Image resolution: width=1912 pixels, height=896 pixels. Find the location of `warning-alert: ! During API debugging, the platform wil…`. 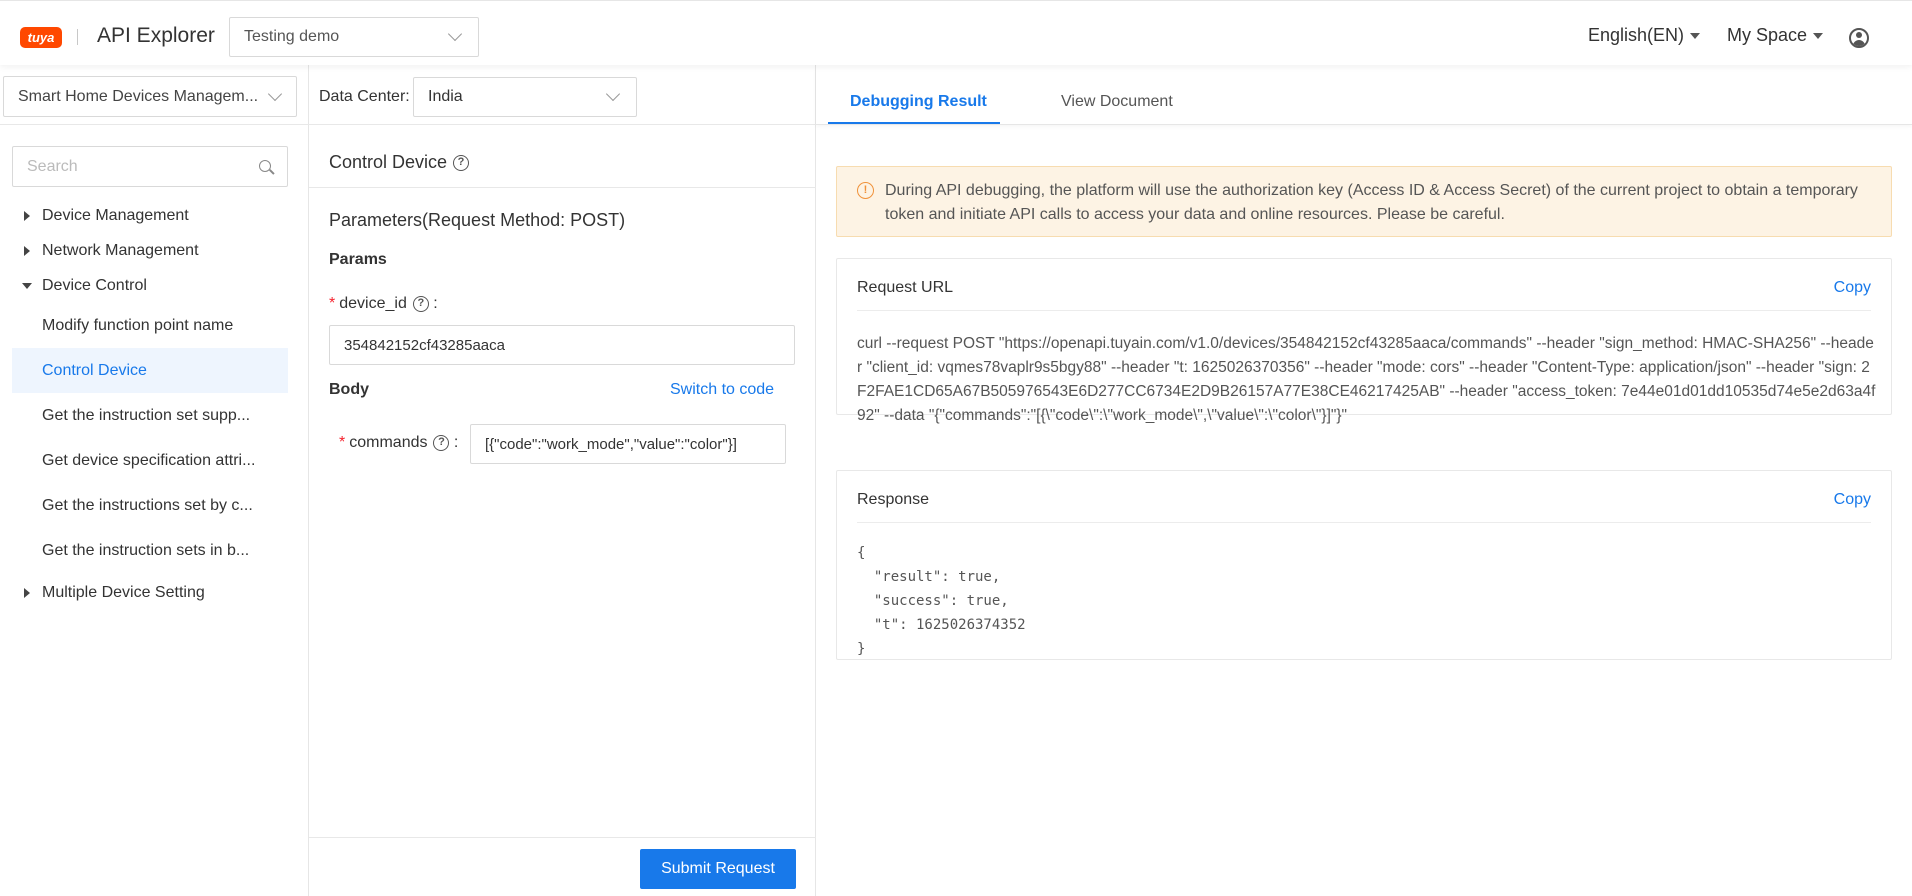

warning-alert: ! During API debugging, the platform wil… is located at coordinates (1364, 201).